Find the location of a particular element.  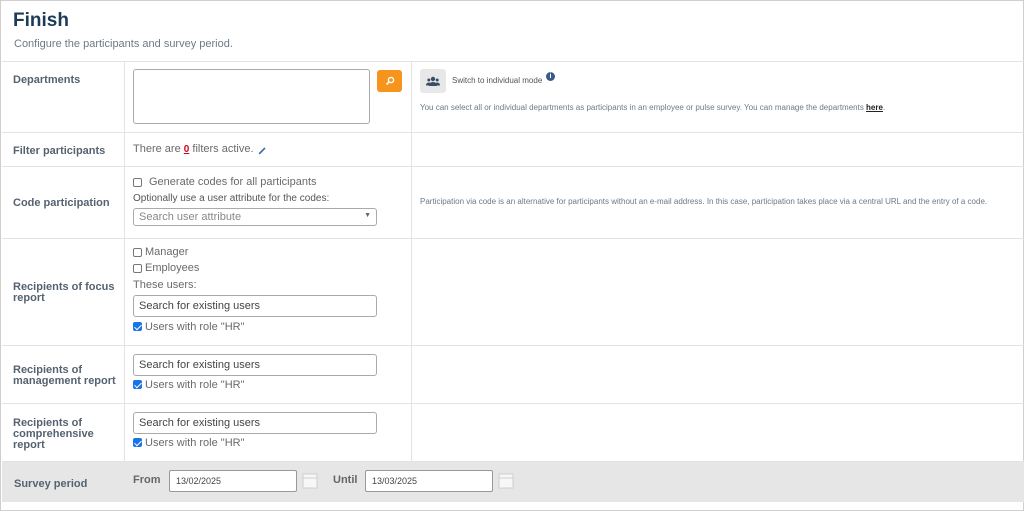

management-hr-checkbox is located at coordinates (137, 384).